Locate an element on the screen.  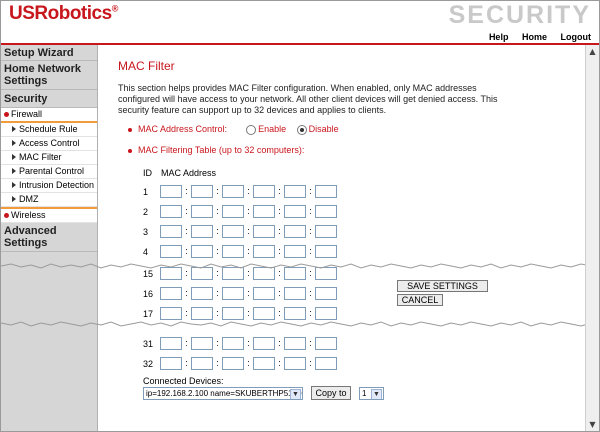
logout-link: Logout is located at coordinates (576, 37).